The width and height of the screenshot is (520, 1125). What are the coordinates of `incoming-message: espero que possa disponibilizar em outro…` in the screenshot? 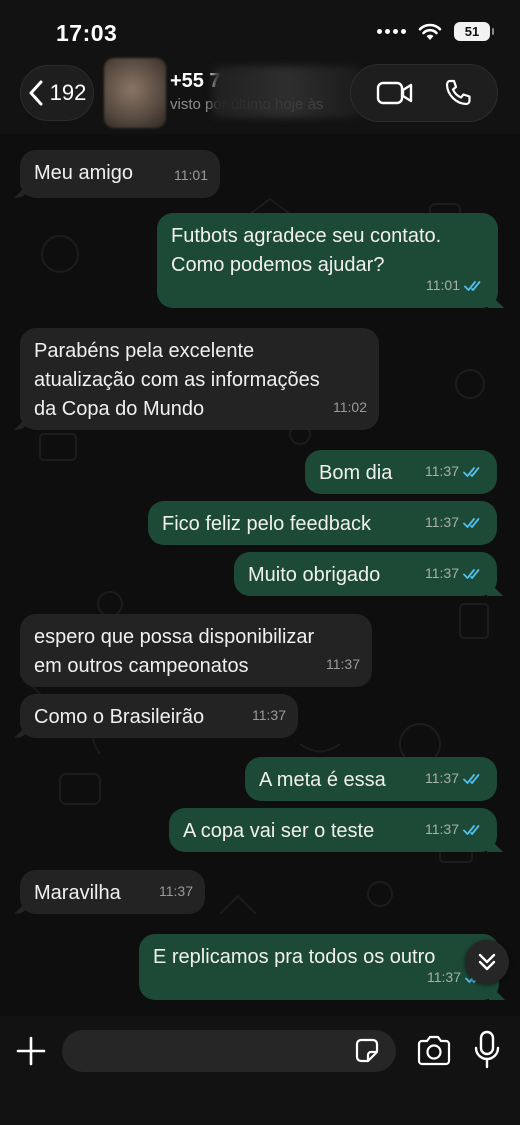 It's located at (196, 650).